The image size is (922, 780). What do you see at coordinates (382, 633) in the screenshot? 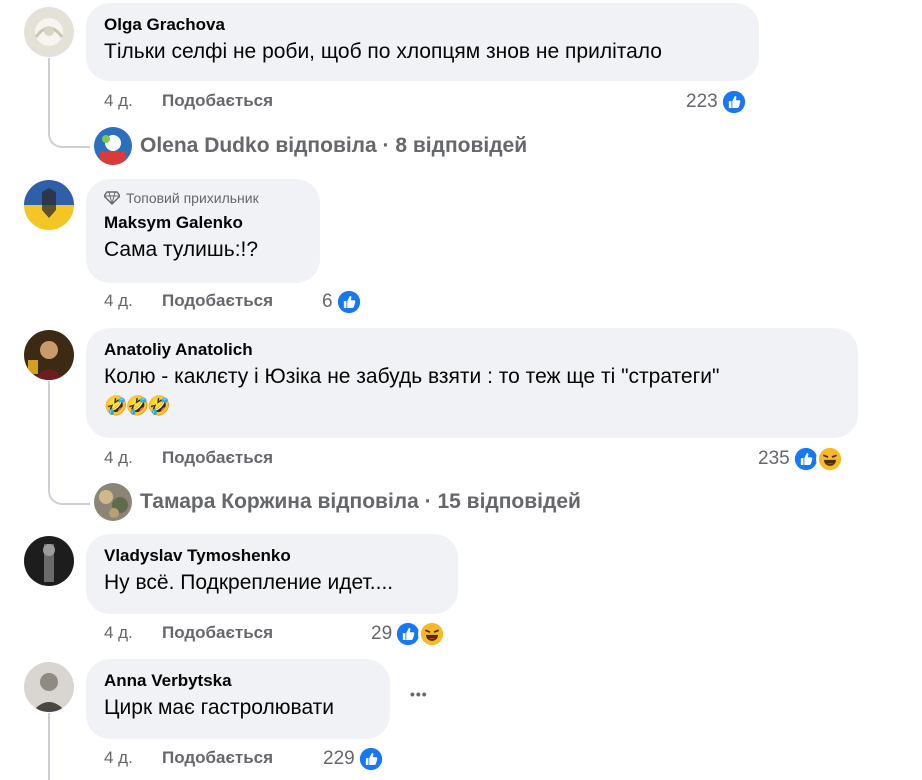
I see `reaction-count: 29` at bounding box center [382, 633].